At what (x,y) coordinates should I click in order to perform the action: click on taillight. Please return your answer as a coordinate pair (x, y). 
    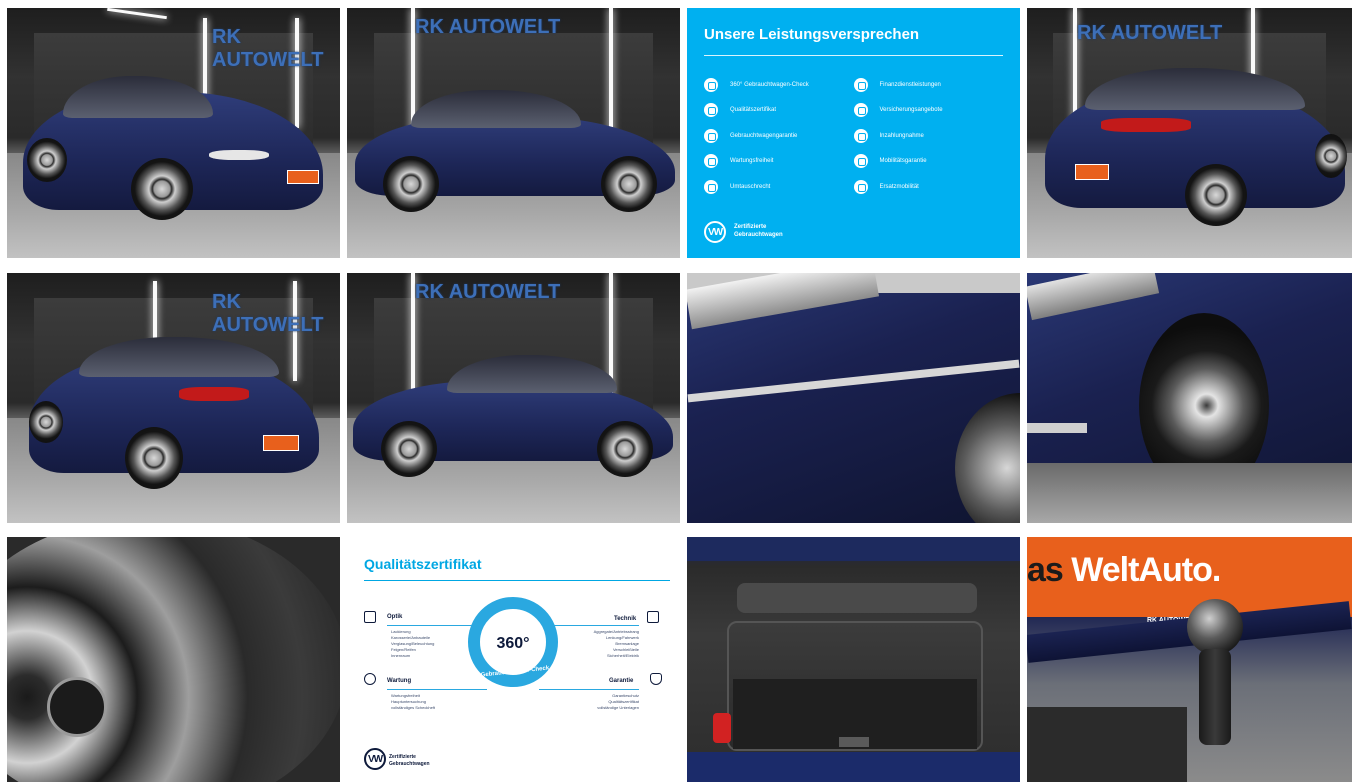
    Looking at the image, I should click on (1146, 125).